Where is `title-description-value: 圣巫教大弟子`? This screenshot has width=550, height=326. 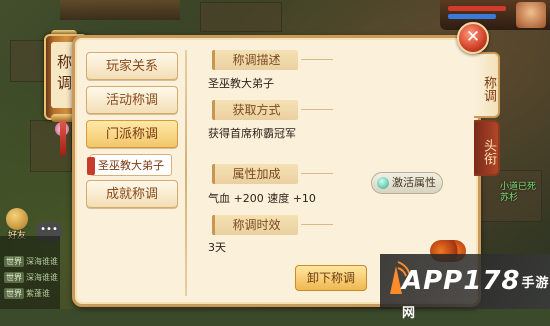
title-description-value: 圣巫教大弟子 is located at coordinates (241, 83).